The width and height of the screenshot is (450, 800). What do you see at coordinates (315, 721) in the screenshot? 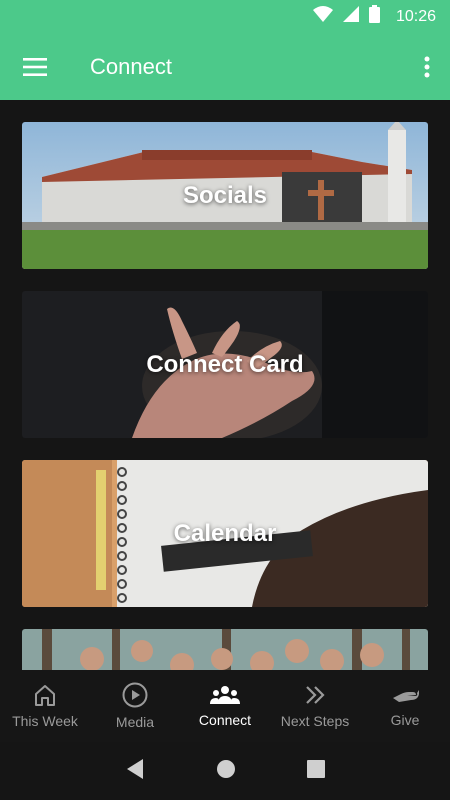
I see `nav-label-next-steps: Next Steps` at bounding box center [315, 721].